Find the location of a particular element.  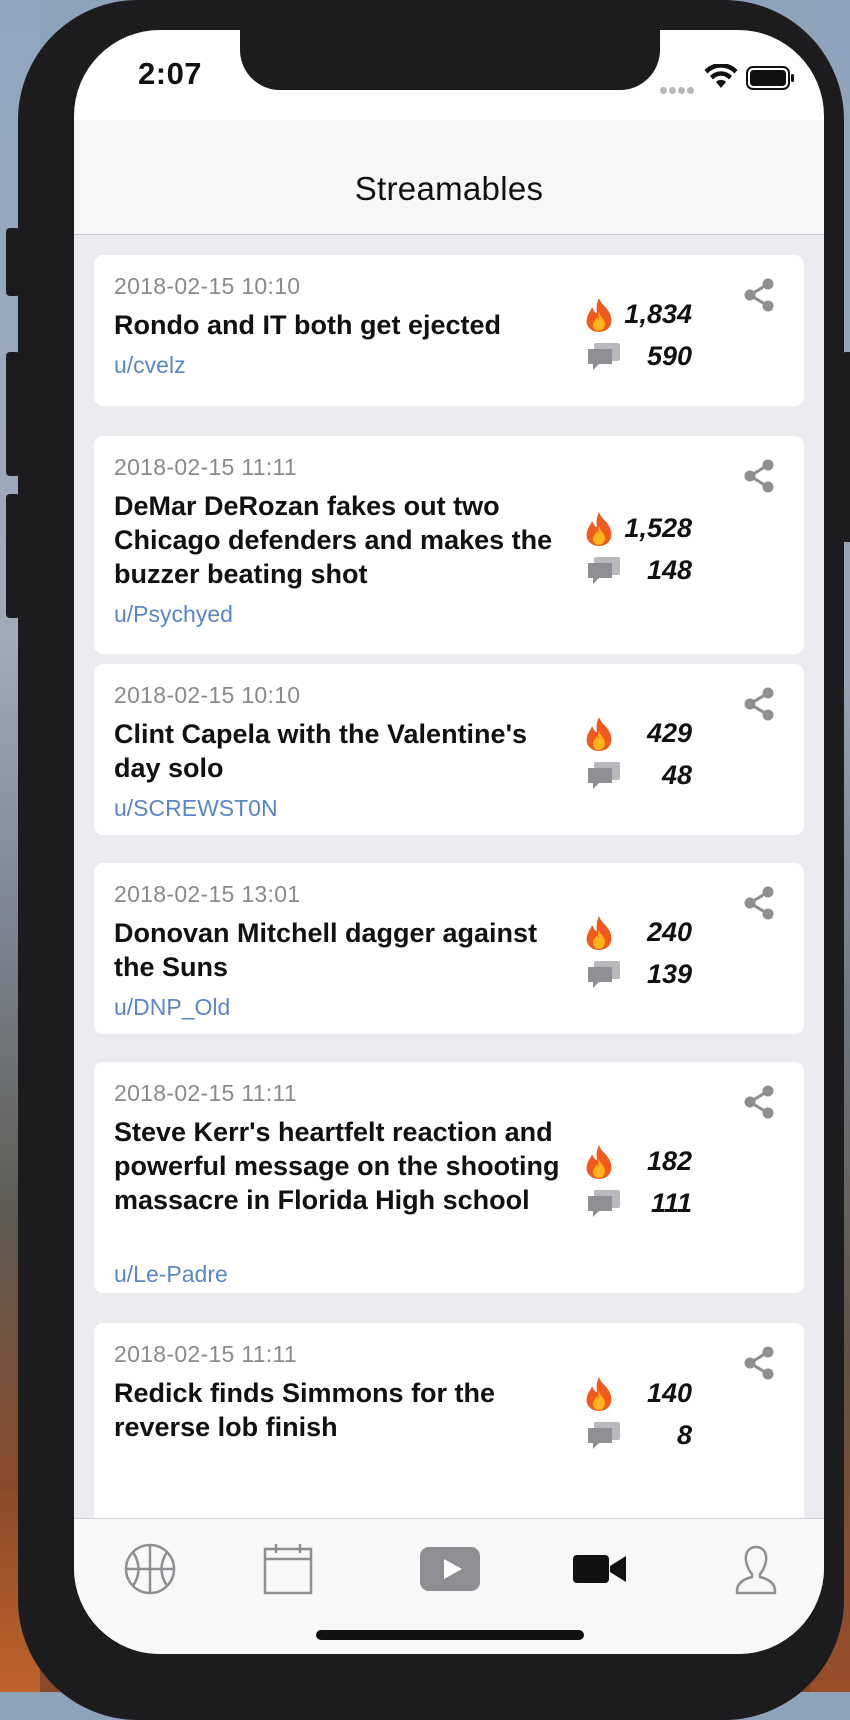

post-author-link: u/DNP_Old is located at coordinates (172, 1007).